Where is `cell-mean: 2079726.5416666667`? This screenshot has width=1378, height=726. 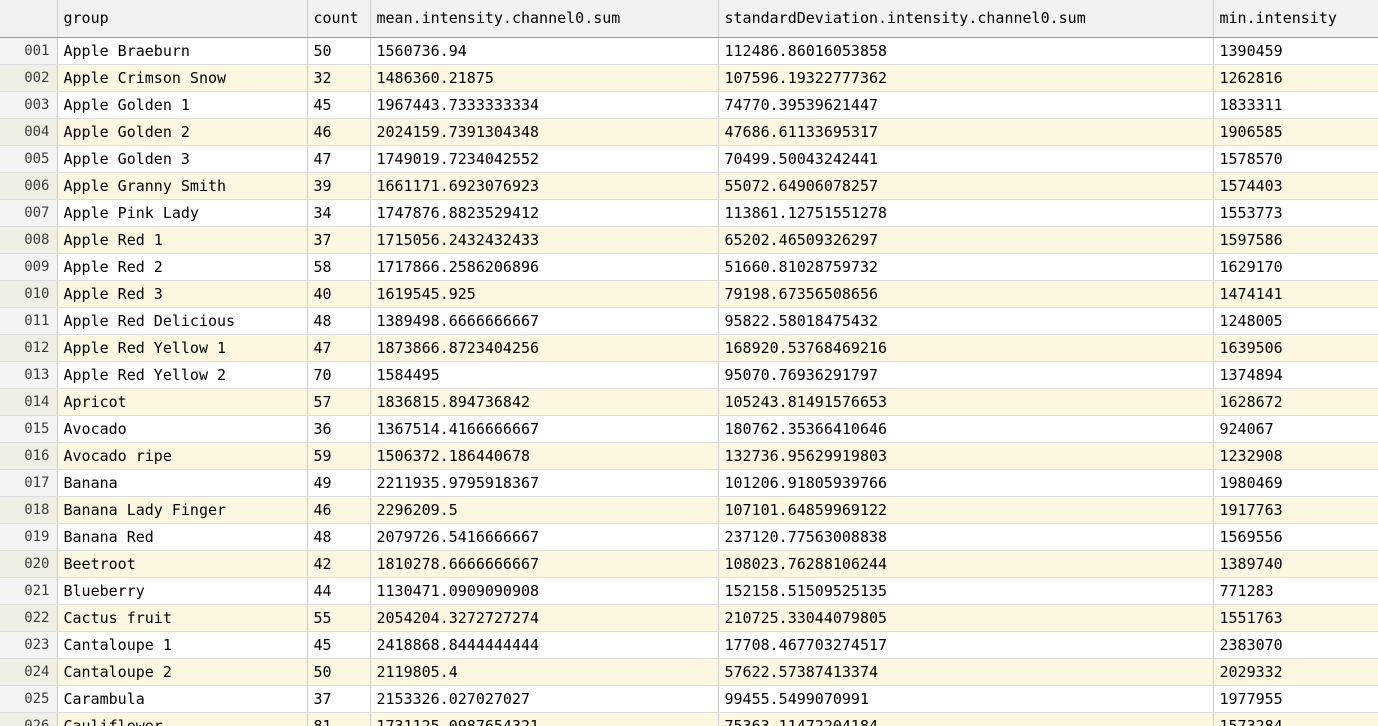
cell-mean: 2079726.5416666667 is located at coordinates (544, 537).